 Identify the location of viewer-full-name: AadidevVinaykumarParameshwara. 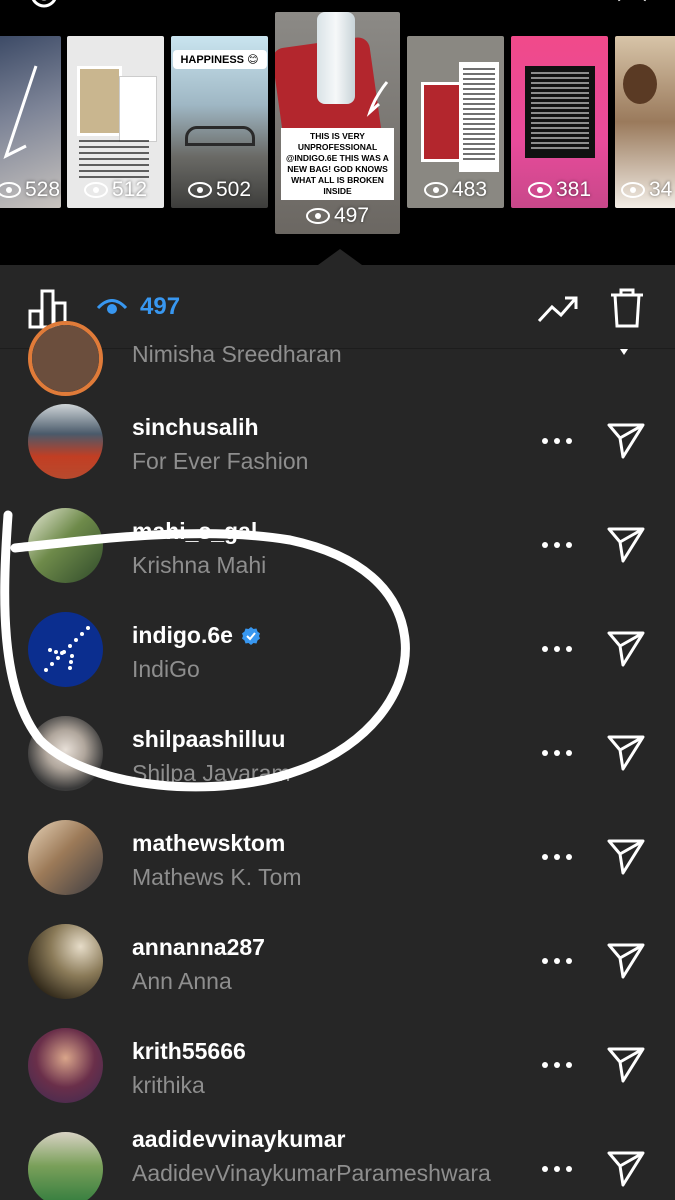
(311, 1173).